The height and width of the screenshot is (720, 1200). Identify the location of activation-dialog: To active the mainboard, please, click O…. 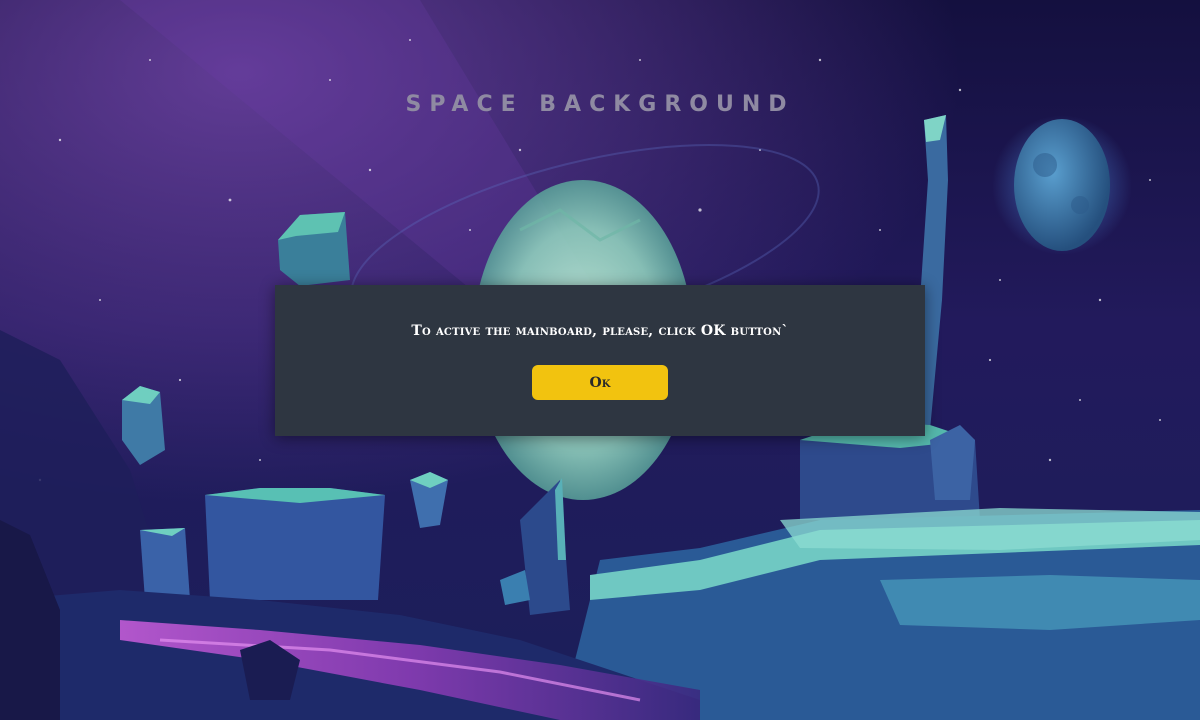
(600, 360).